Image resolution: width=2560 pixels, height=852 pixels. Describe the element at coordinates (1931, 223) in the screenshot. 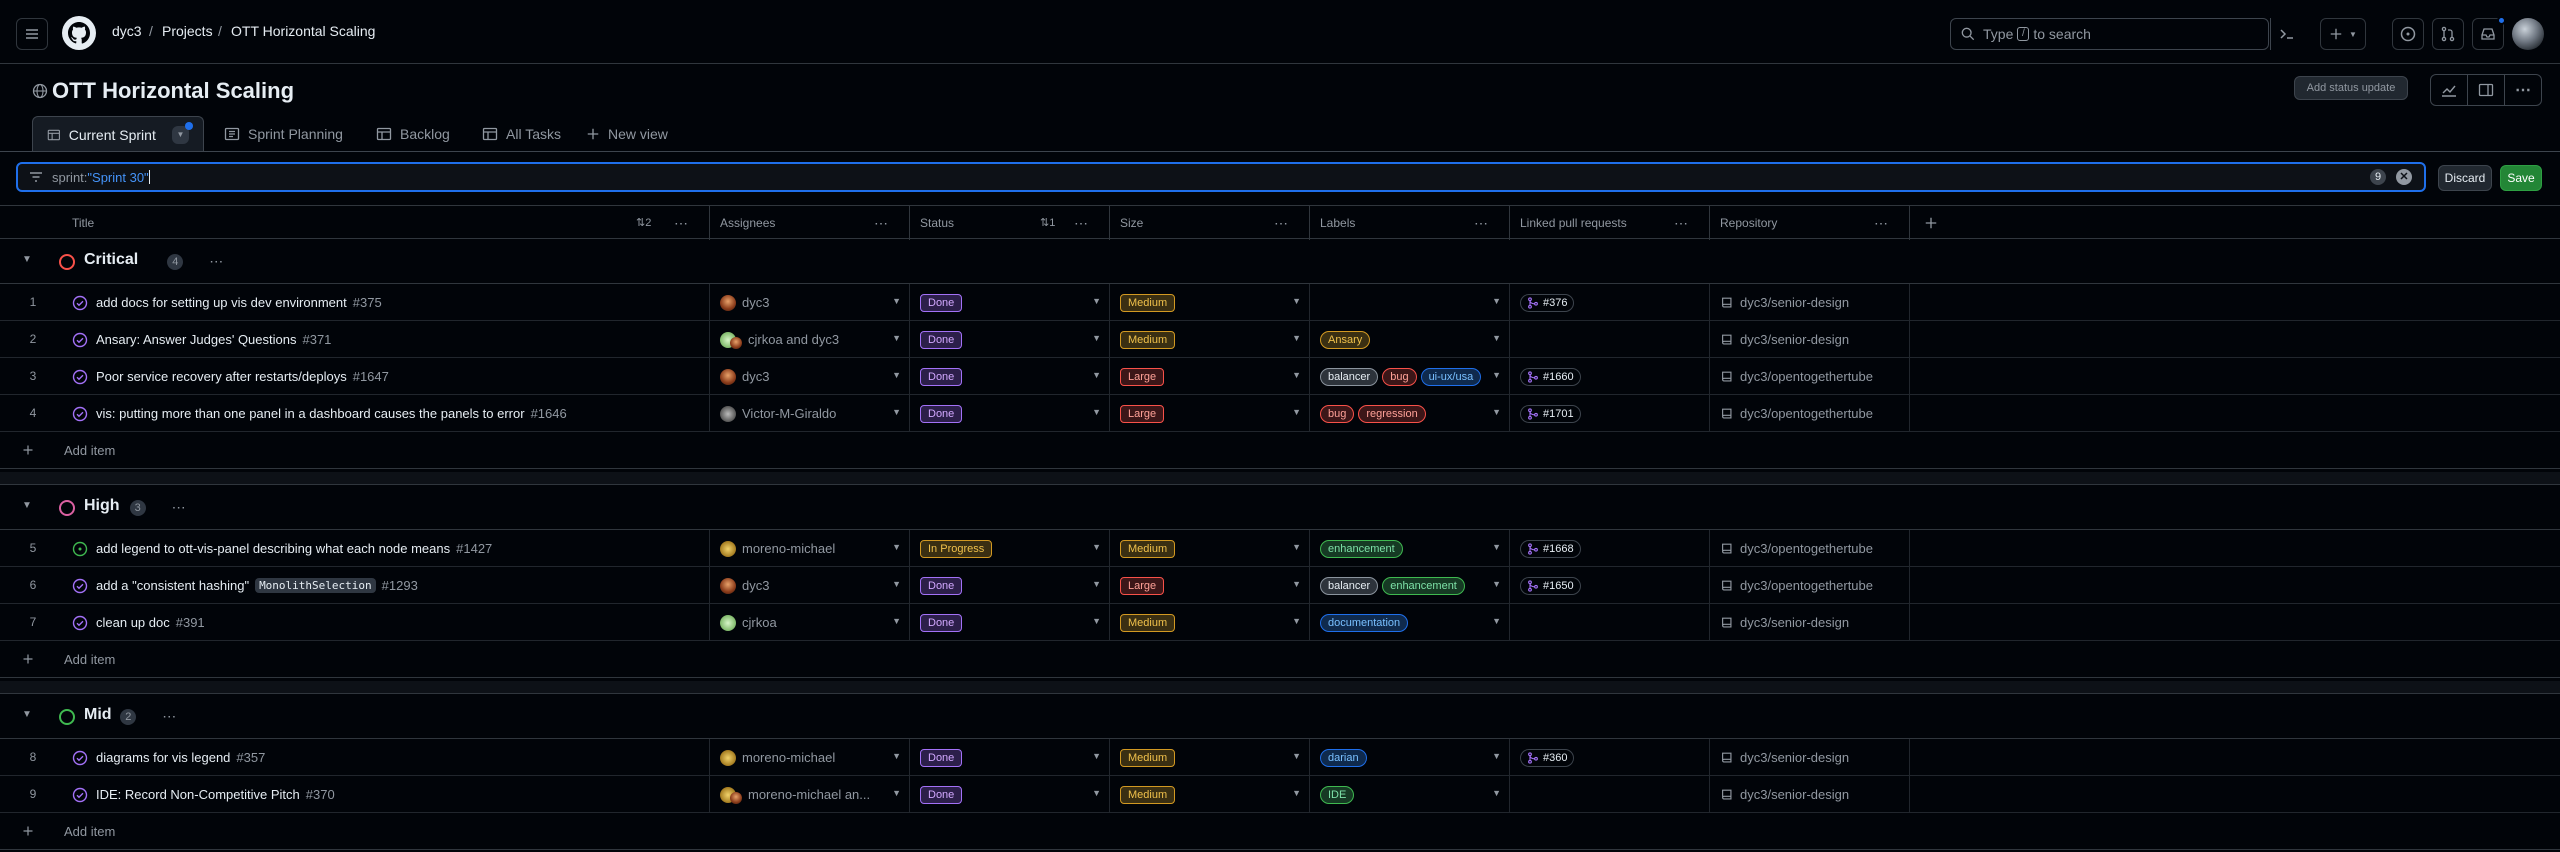

I see `add-field-button` at that location.